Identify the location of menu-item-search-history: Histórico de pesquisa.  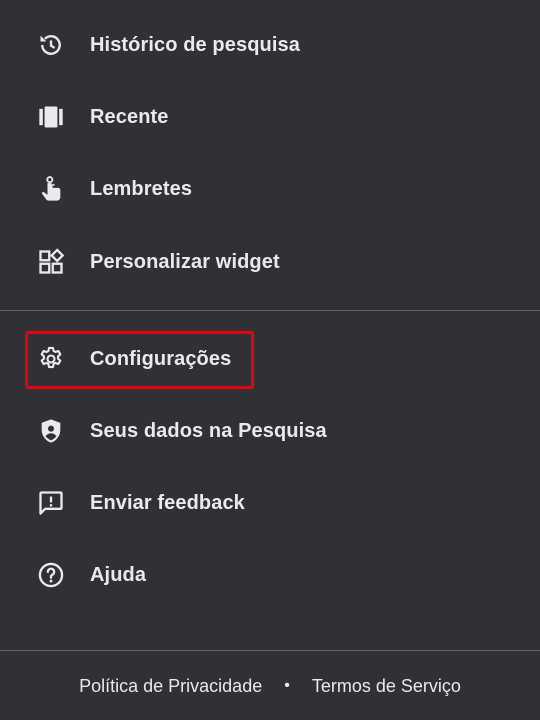
(270, 45).